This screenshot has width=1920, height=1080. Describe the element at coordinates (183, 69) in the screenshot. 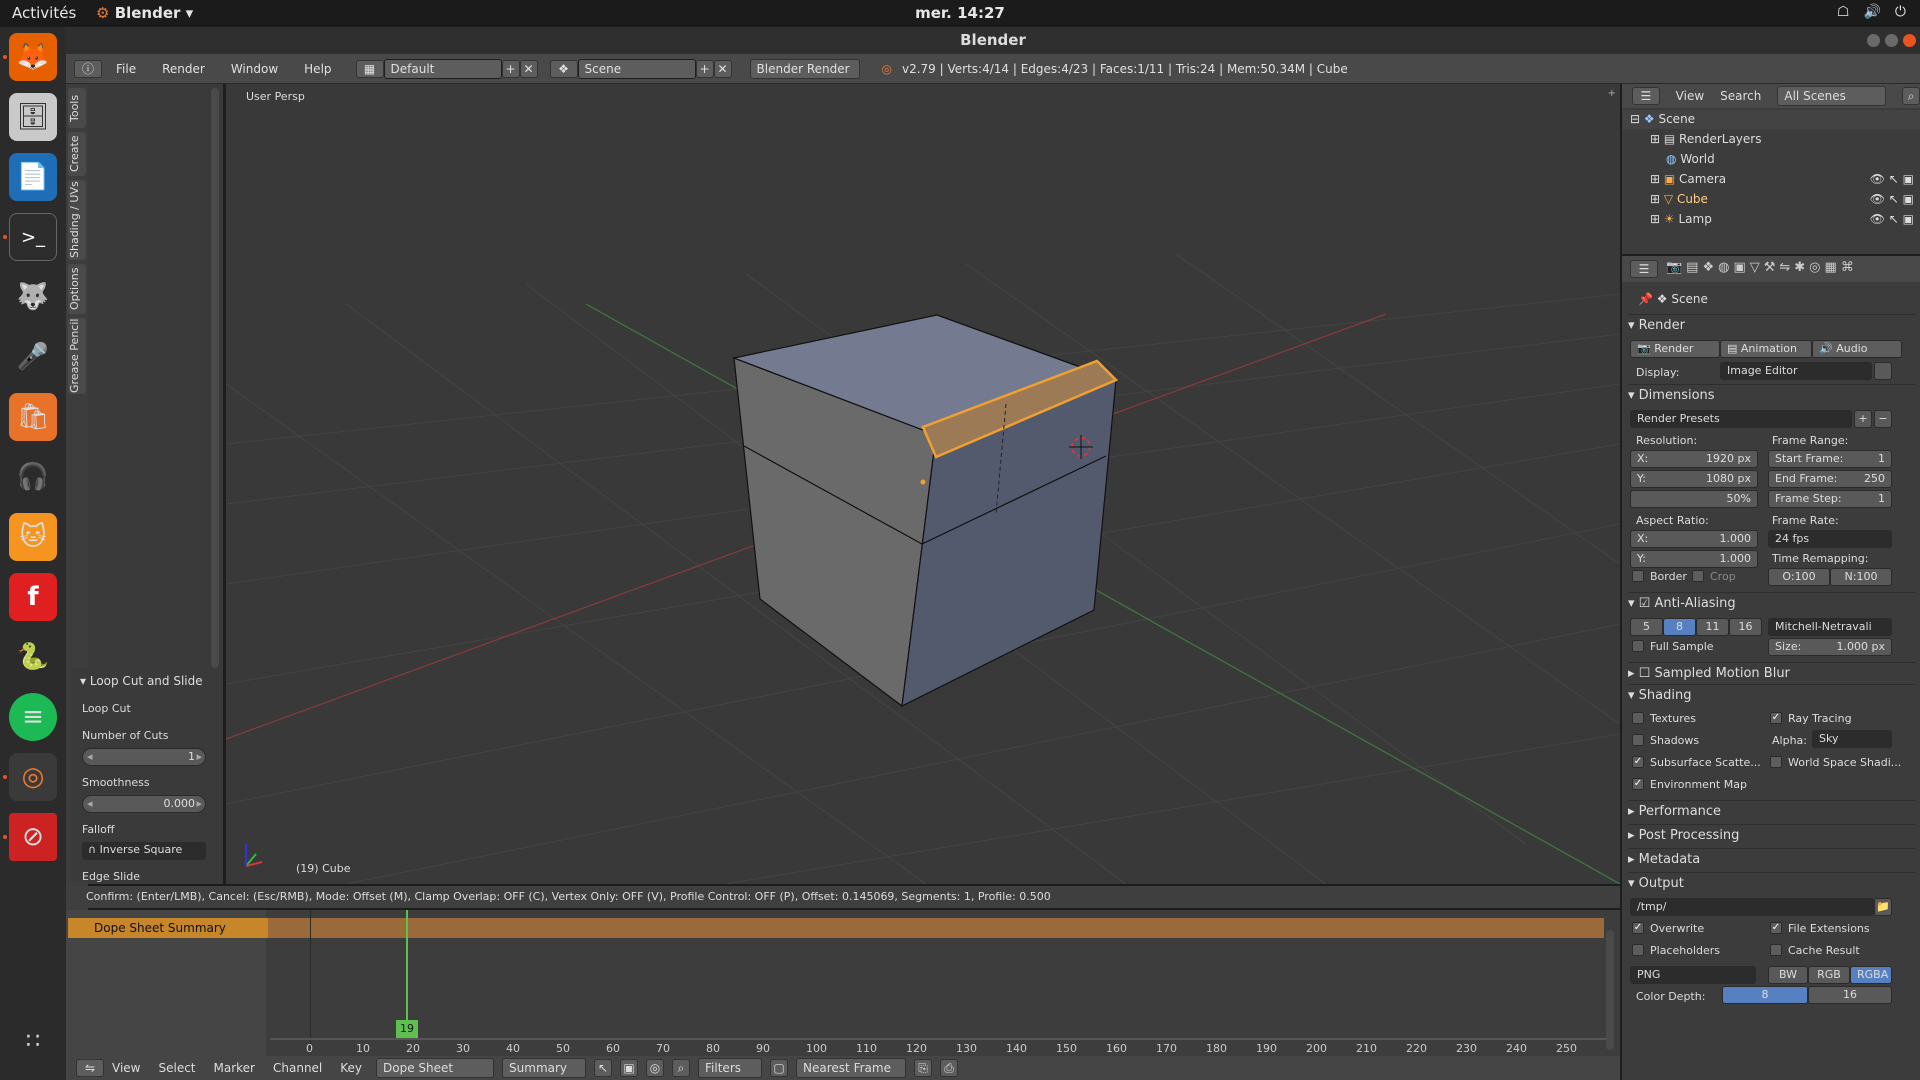

I see `menu-render: Render` at that location.